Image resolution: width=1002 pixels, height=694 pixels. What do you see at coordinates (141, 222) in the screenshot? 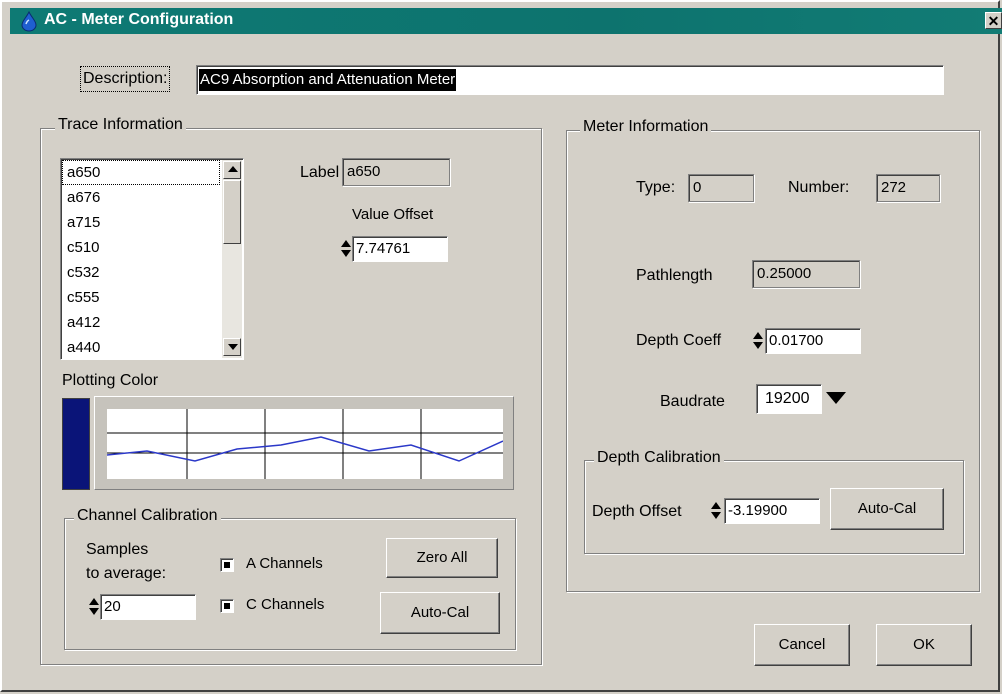
I see `list-item: a715` at bounding box center [141, 222].